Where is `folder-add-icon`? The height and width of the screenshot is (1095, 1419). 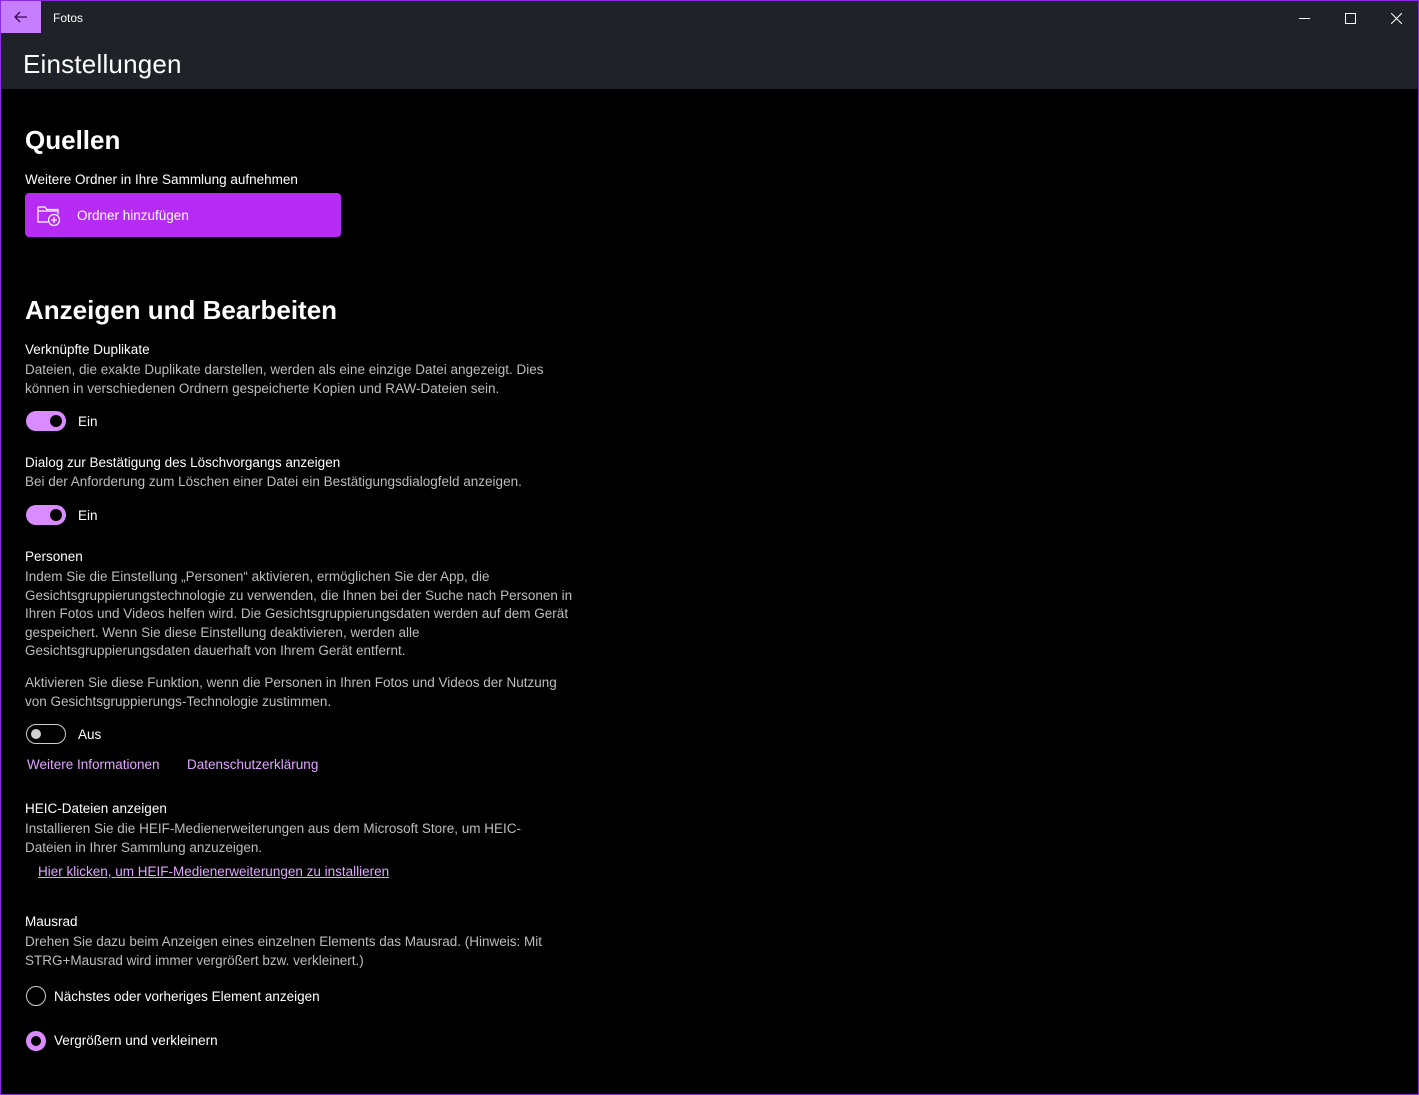 folder-add-icon is located at coordinates (49, 215).